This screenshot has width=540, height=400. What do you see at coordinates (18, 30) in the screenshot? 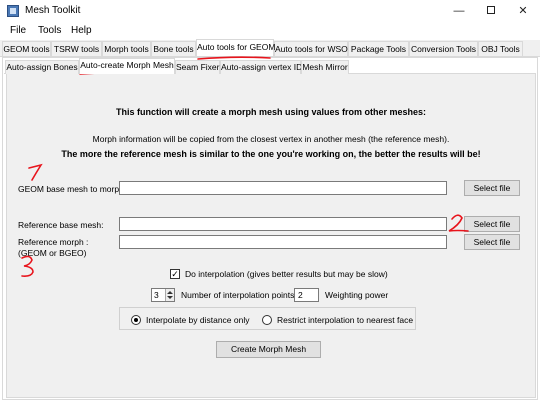
I see `menu-file: File` at bounding box center [18, 30].